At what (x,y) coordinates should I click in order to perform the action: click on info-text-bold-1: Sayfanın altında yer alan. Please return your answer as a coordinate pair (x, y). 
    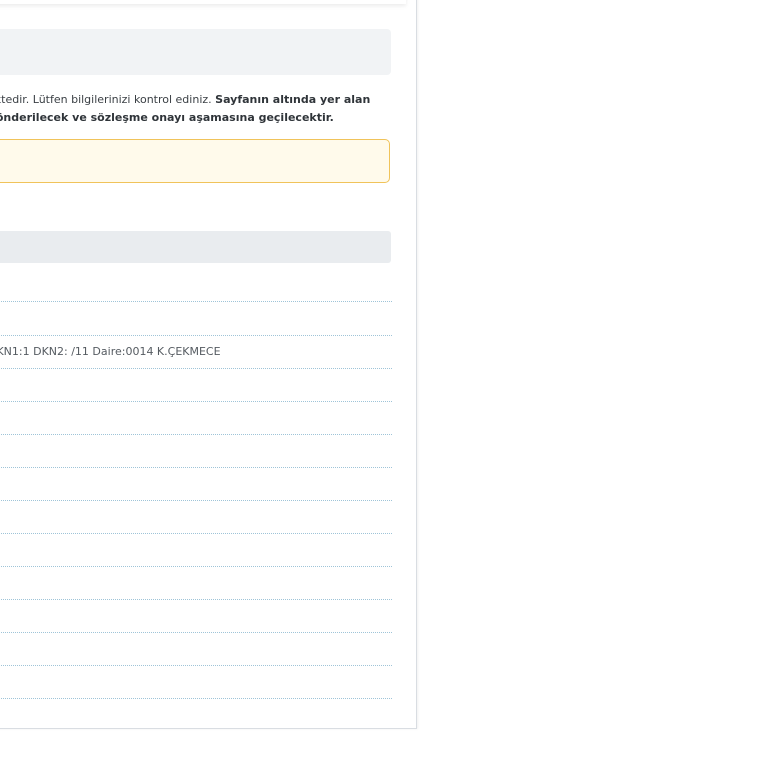
    Looking at the image, I should click on (293, 99).